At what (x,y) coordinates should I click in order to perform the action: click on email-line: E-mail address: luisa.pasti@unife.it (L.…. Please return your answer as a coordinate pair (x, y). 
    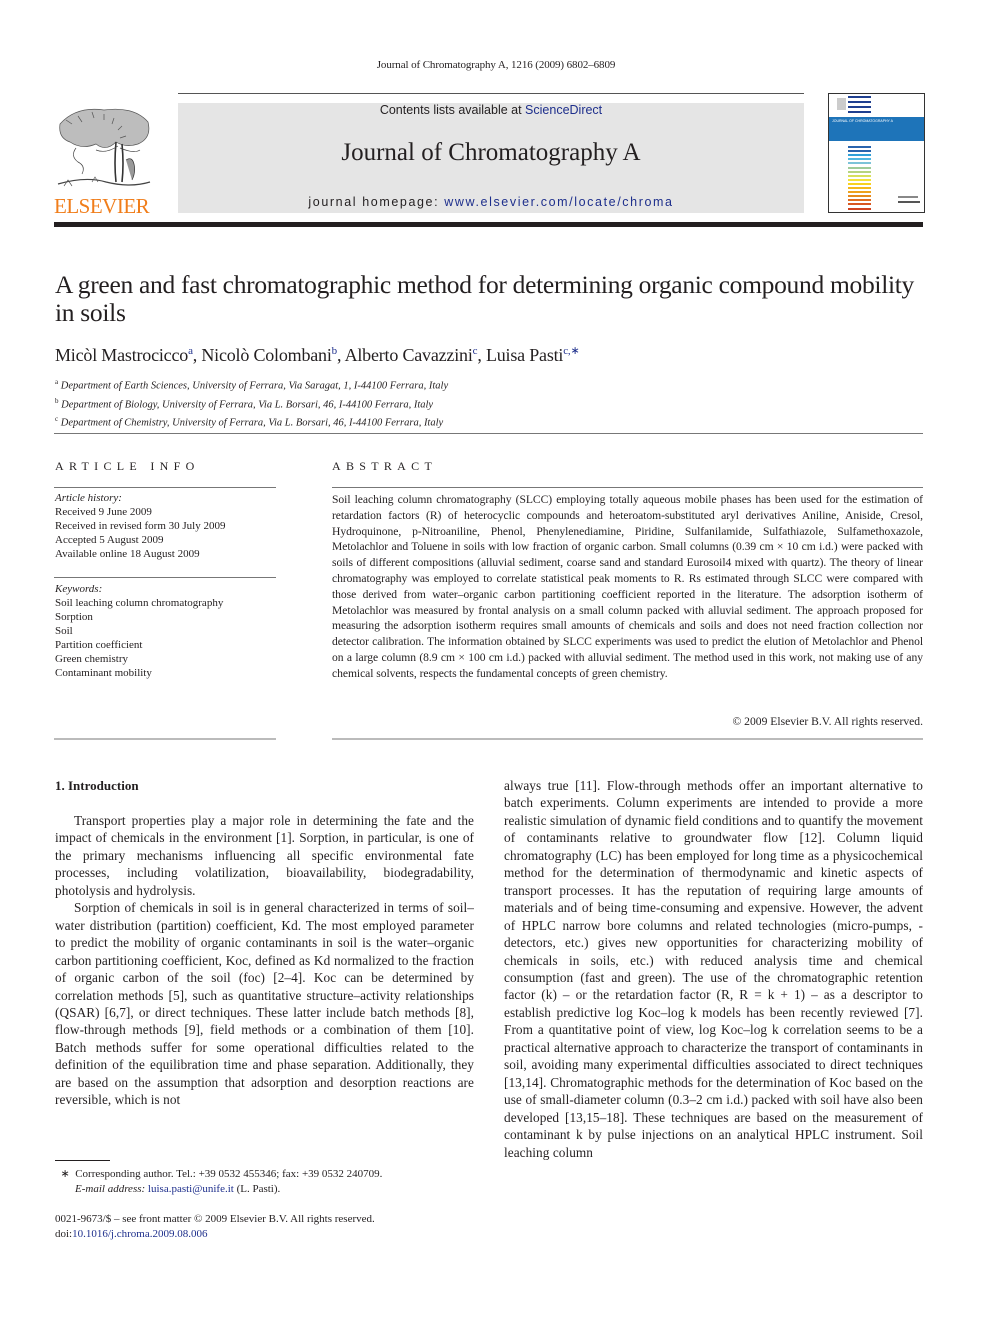
    Looking at the image, I should click on (270, 1189).